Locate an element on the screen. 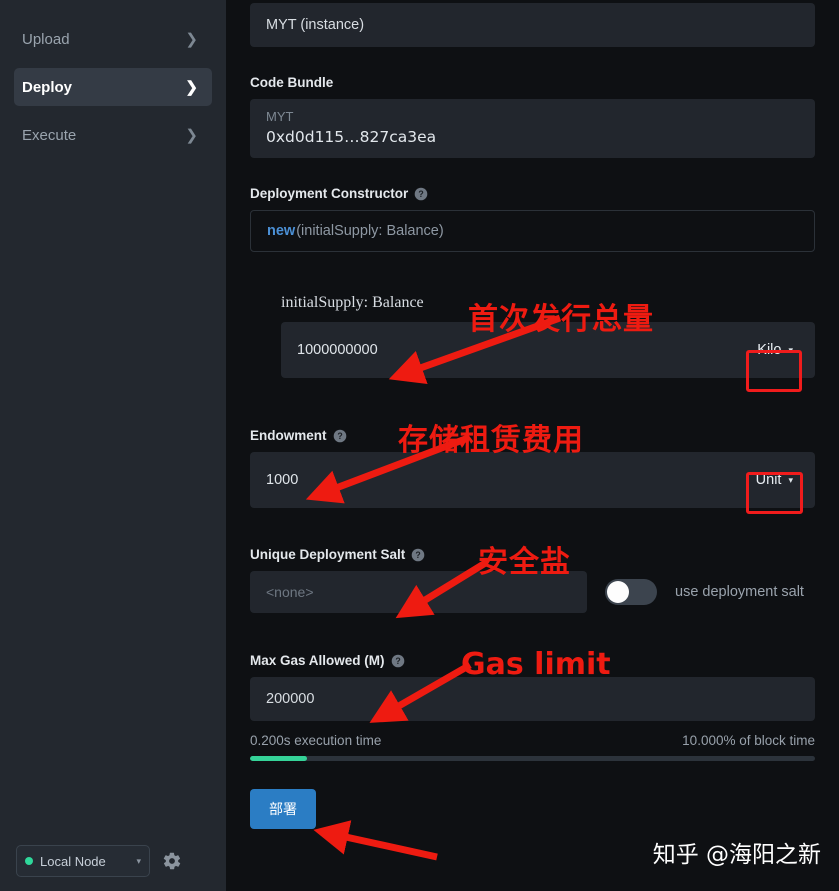  use-deployment-salt-toggle is located at coordinates (631, 592).